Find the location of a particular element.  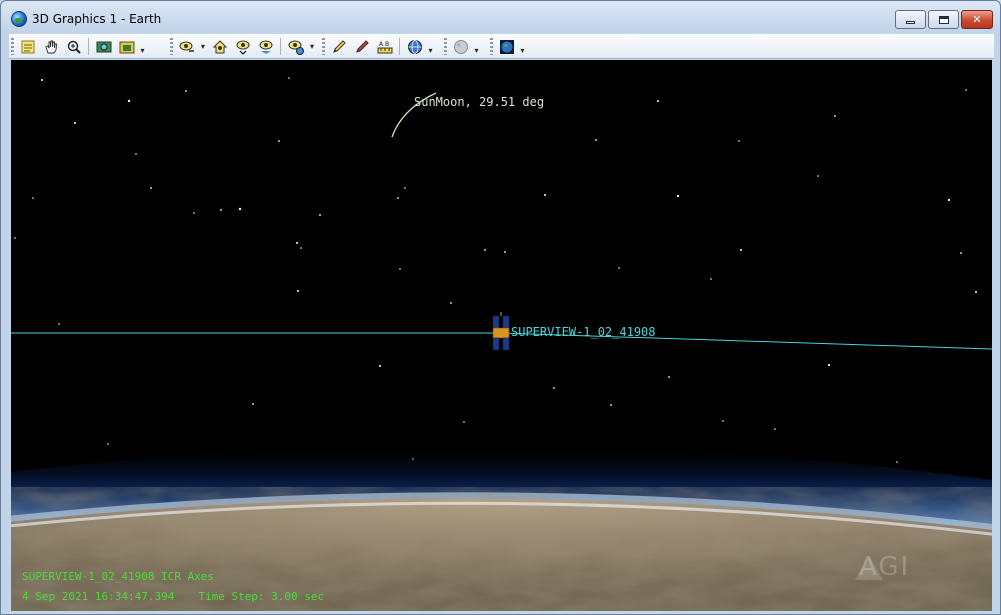

globe-view-icon is located at coordinates (295, 46).